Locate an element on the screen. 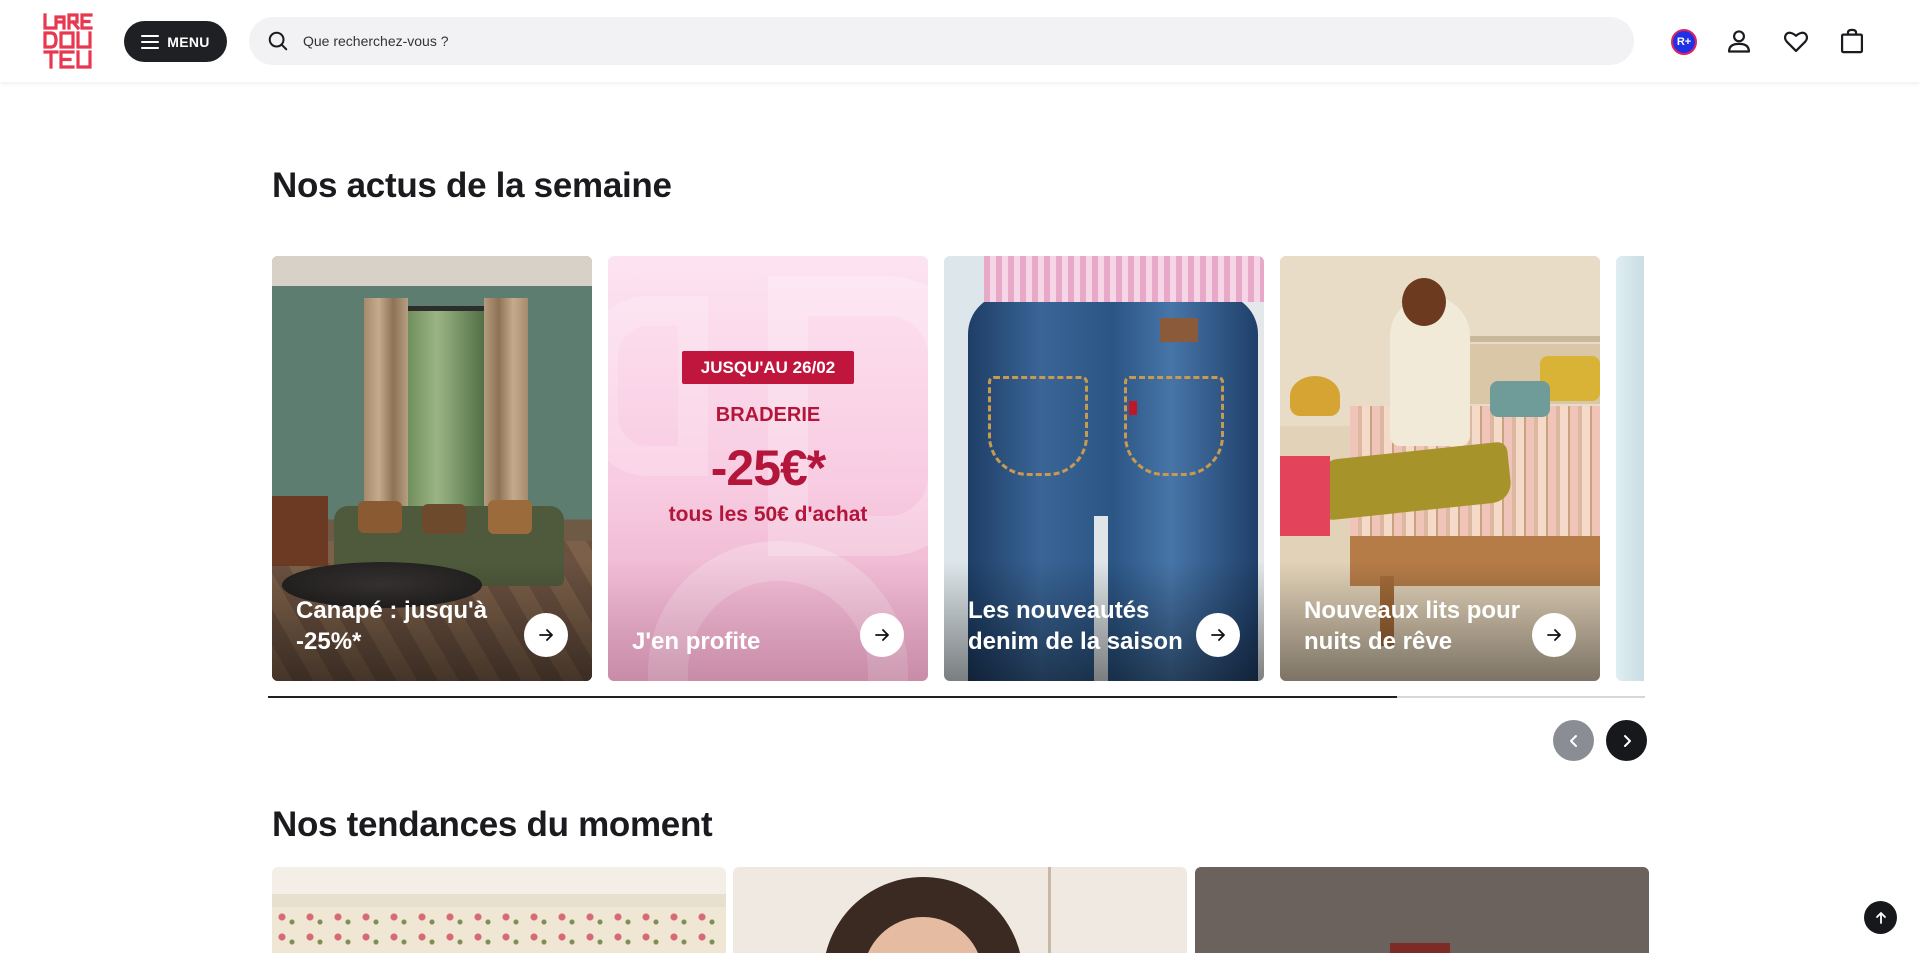 Image resolution: width=1920 pixels, height=953 pixels. menu-button: MENU is located at coordinates (175, 41).